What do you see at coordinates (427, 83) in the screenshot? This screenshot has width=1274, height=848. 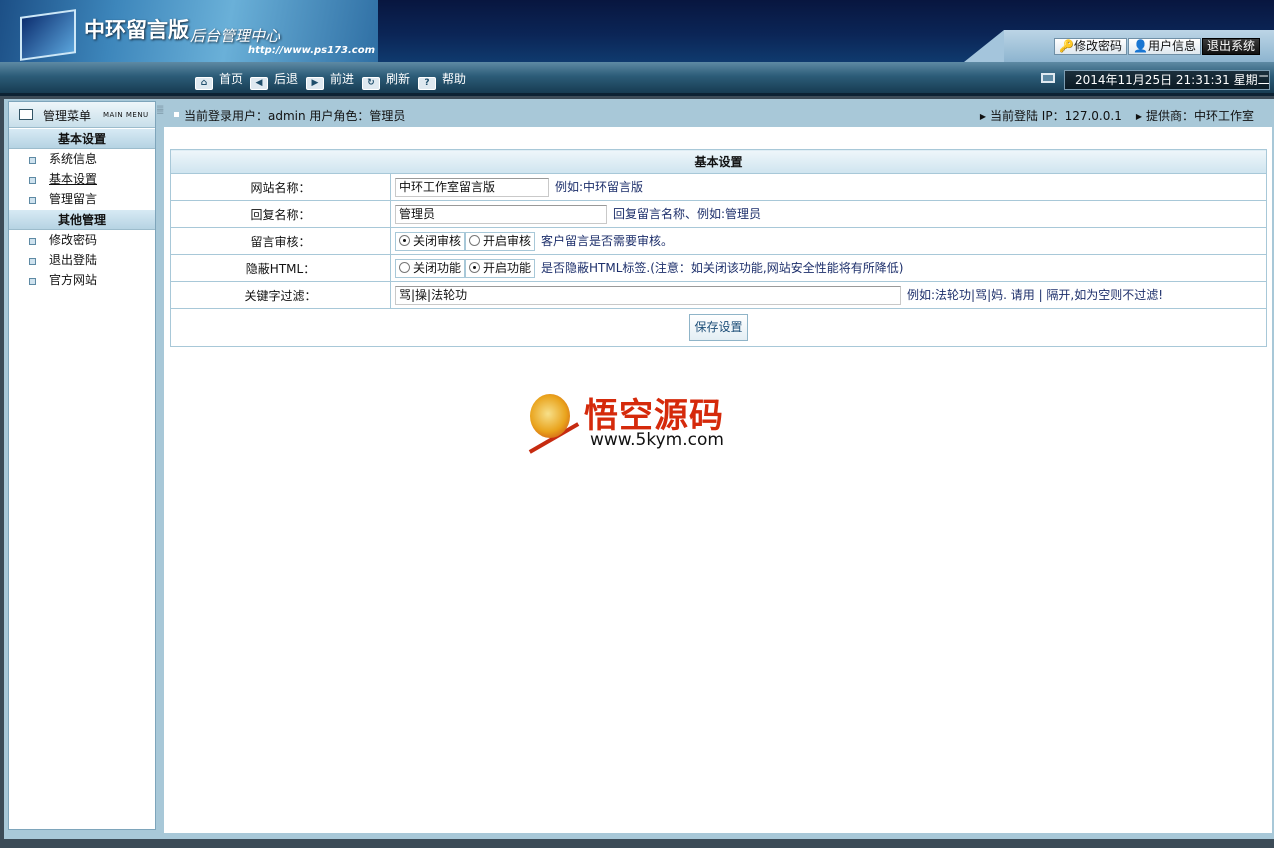 I see `help-icon: ?` at bounding box center [427, 83].